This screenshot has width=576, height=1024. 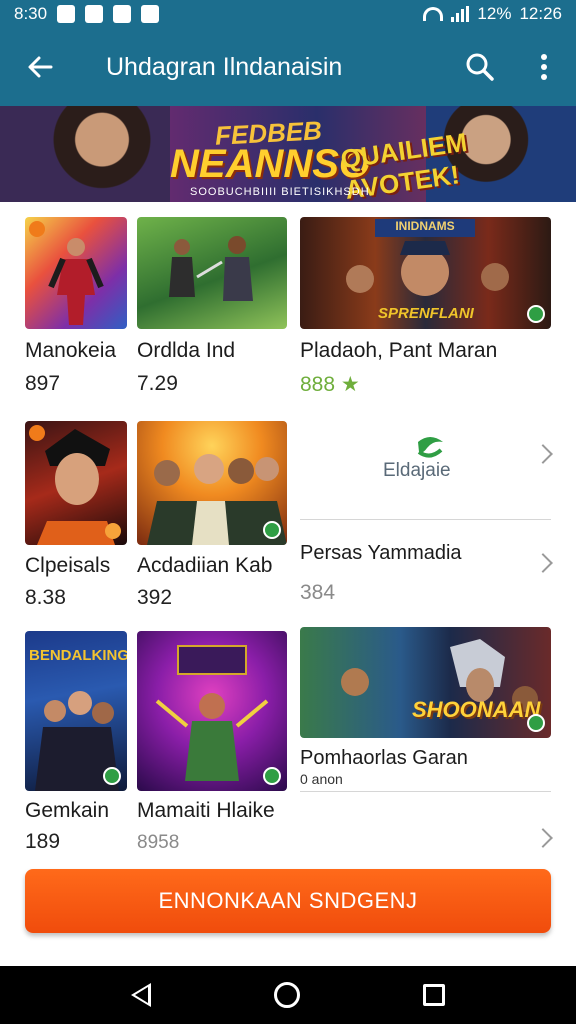 What do you see at coordinates (494, 13) in the screenshot?
I see `battery-percent: 12%` at bounding box center [494, 13].